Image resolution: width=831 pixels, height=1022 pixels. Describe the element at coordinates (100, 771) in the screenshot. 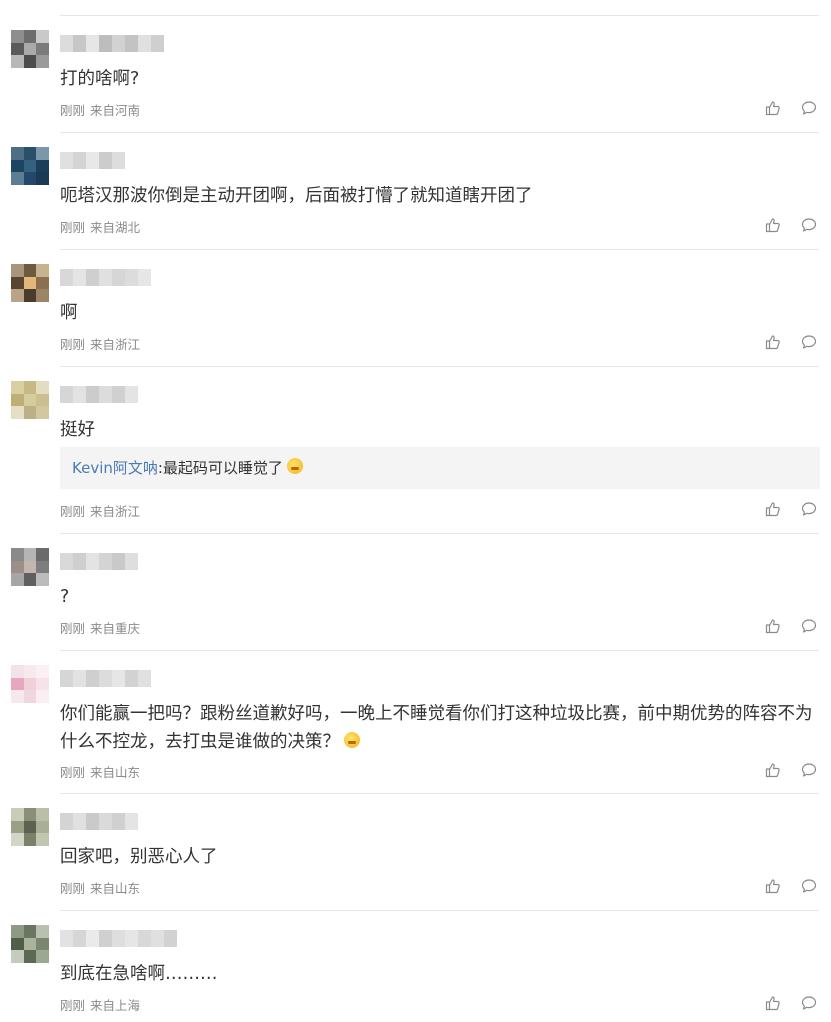

I see `comment-meta: 刚刚 来自山东` at that location.